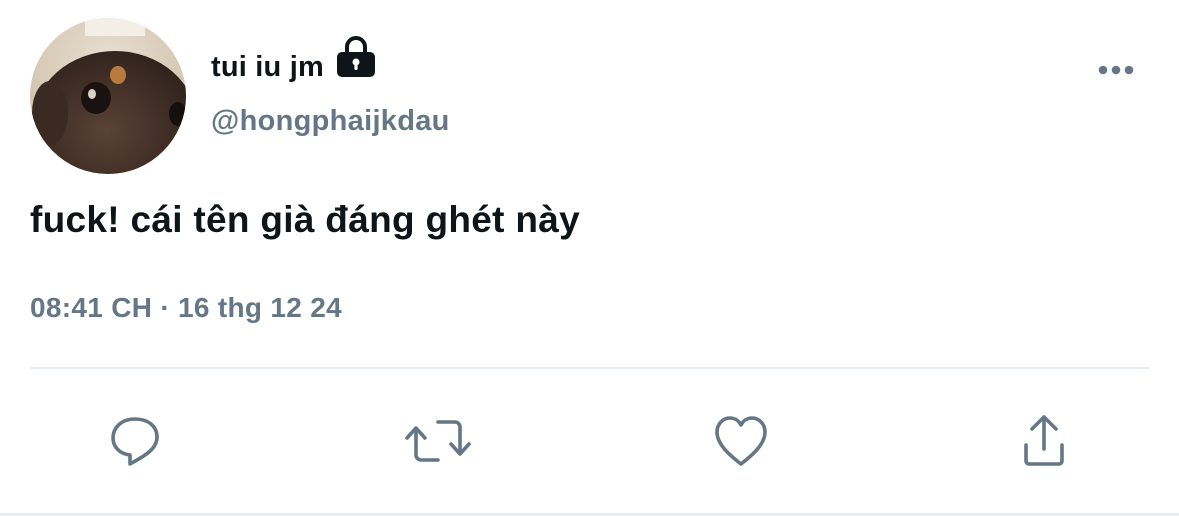 Image resolution: width=1179 pixels, height=516 pixels. Describe the element at coordinates (91, 307) in the screenshot. I see `tweet-time: 08:41 CH` at that location.